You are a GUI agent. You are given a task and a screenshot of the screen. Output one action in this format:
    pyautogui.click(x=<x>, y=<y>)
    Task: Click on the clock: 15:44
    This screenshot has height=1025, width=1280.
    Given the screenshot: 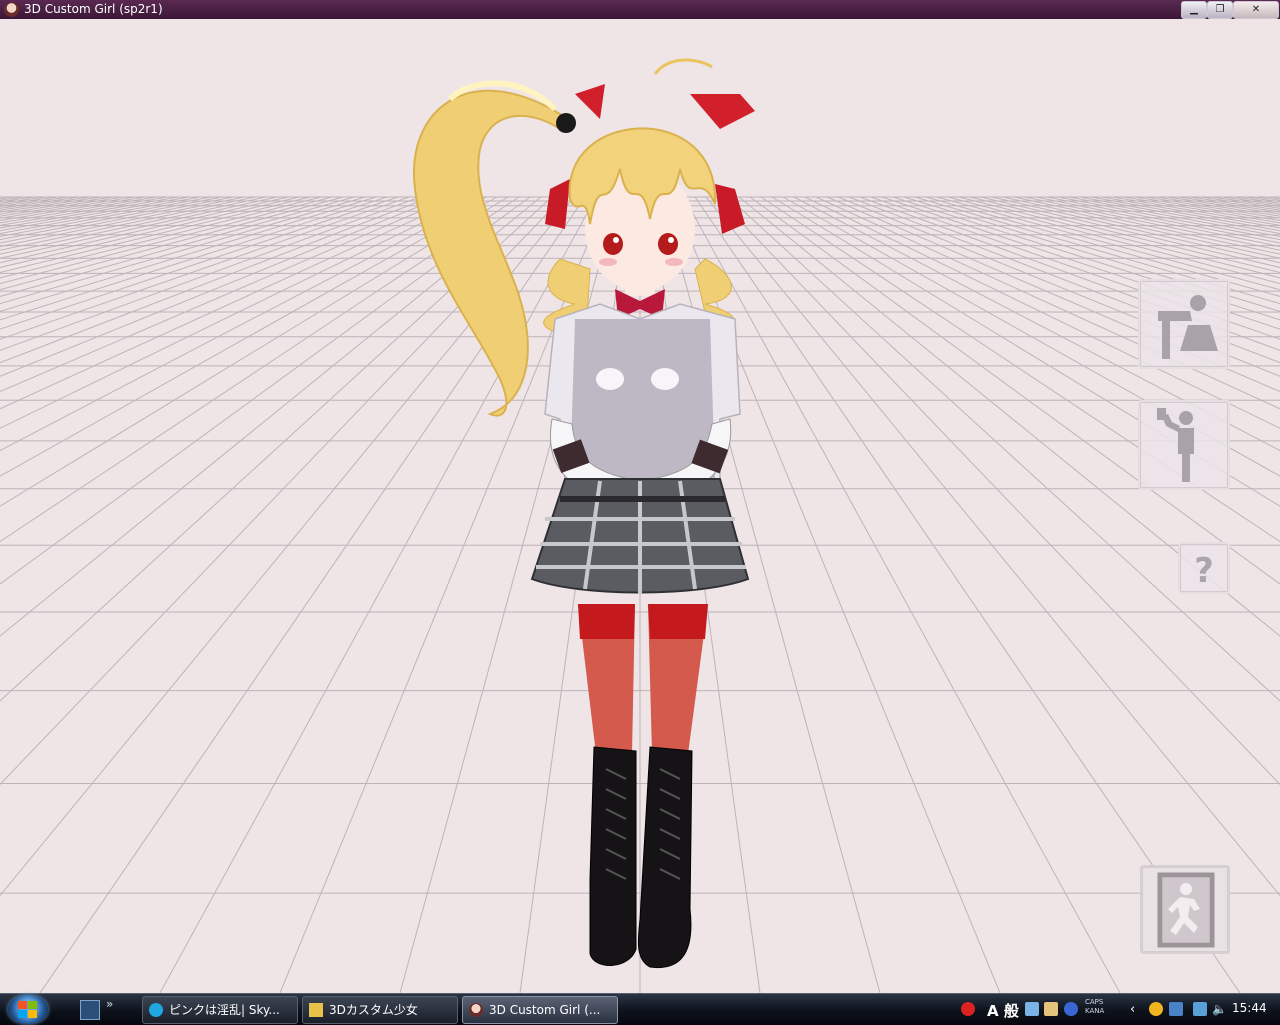 What is the action you would take?
    pyautogui.click(x=1249, y=1008)
    